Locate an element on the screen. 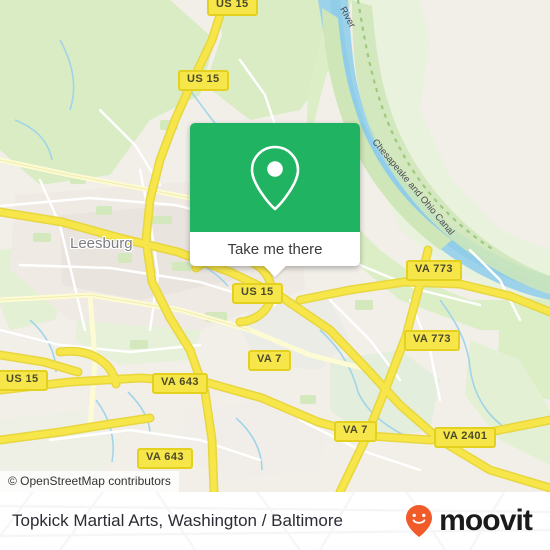 This screenshot has width=550, height=550. road-shield-va-773-upper: VA 773 is located at coordinates (434, 270).